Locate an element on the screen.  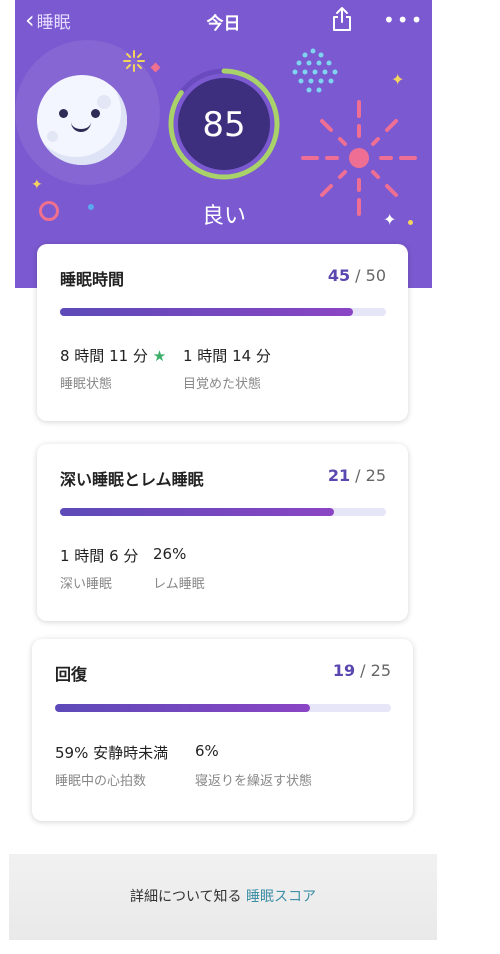
diamond-icon is located at coordinates (155, 67).